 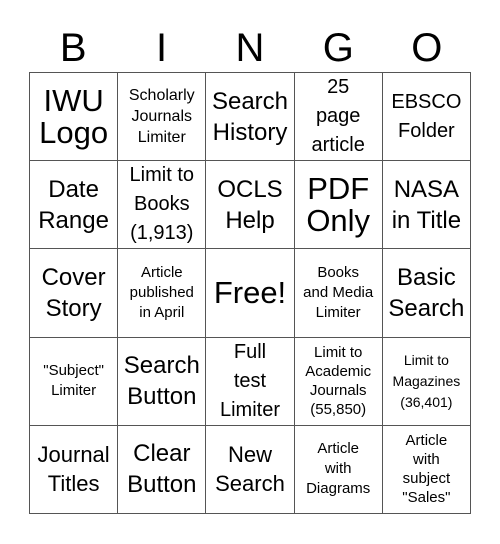 I want to click on bingo-cell: Journal Titles, so click(x=74, y=469).